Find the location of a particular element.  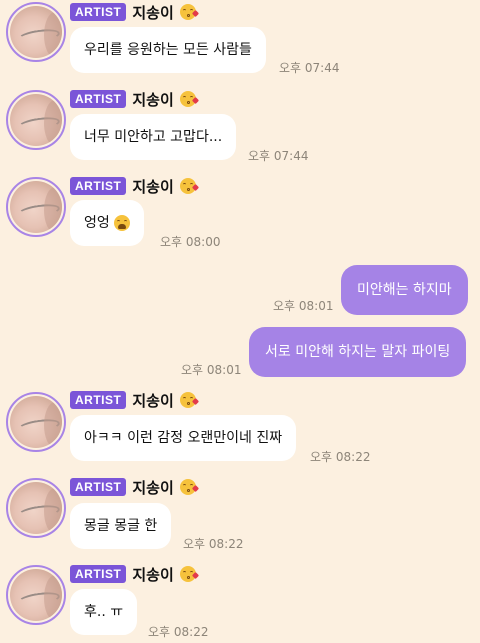

message-bubble: 몽글 몽글 한 is located at coordinates (121, 526).